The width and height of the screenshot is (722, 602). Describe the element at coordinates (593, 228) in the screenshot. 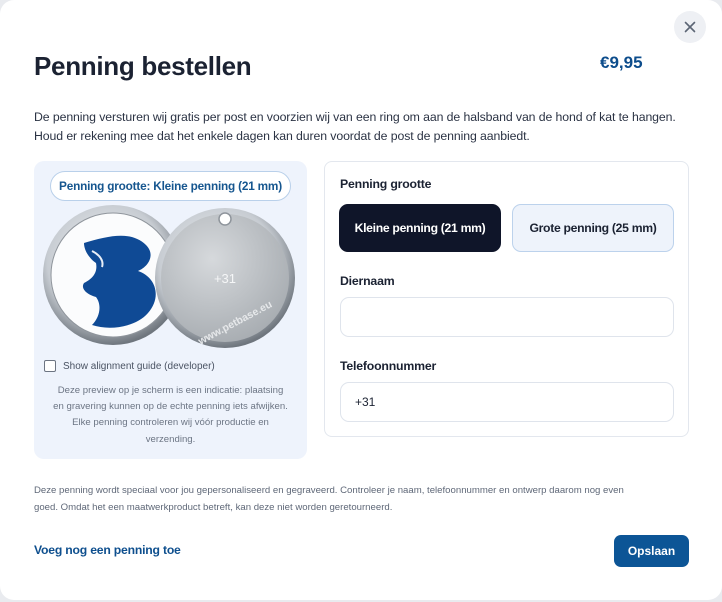

I see `size-option-large: Grote penning (25 mm)` at that location.